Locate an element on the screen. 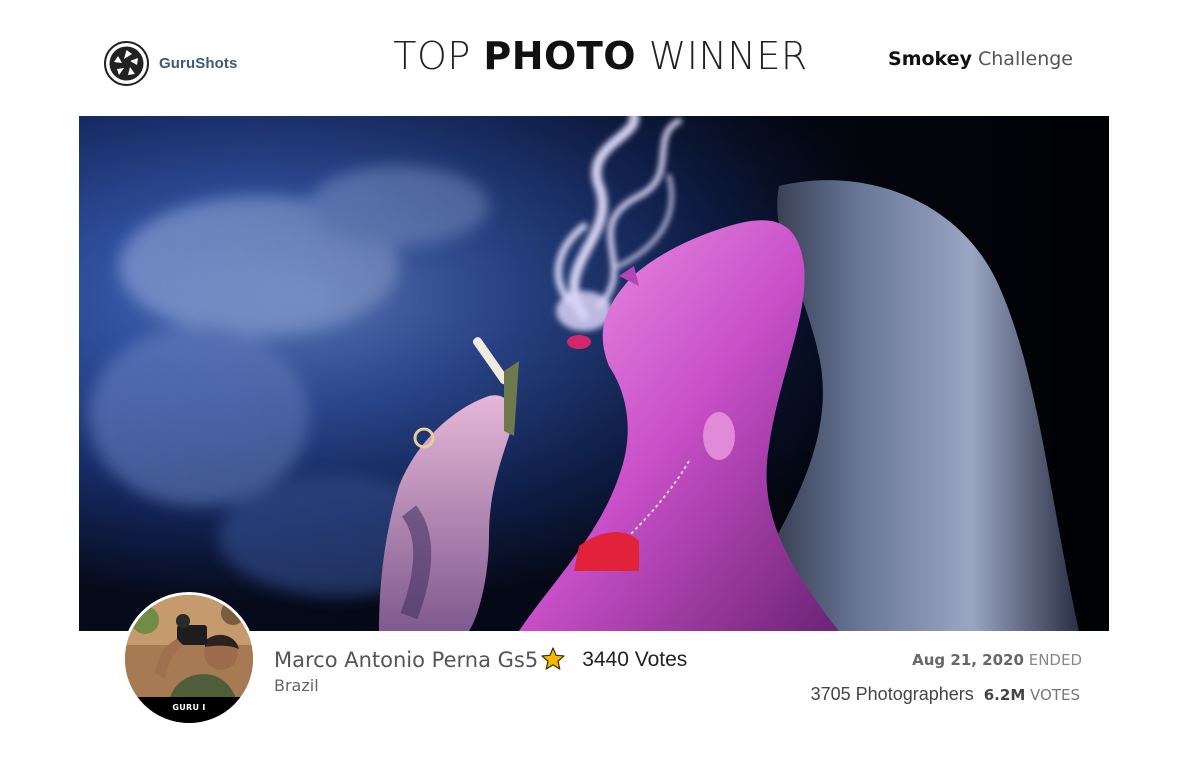 Image resolution: width=1201 pixels, height=759 pixels. title-part-top: TOP is located at coordinates (432, 56).